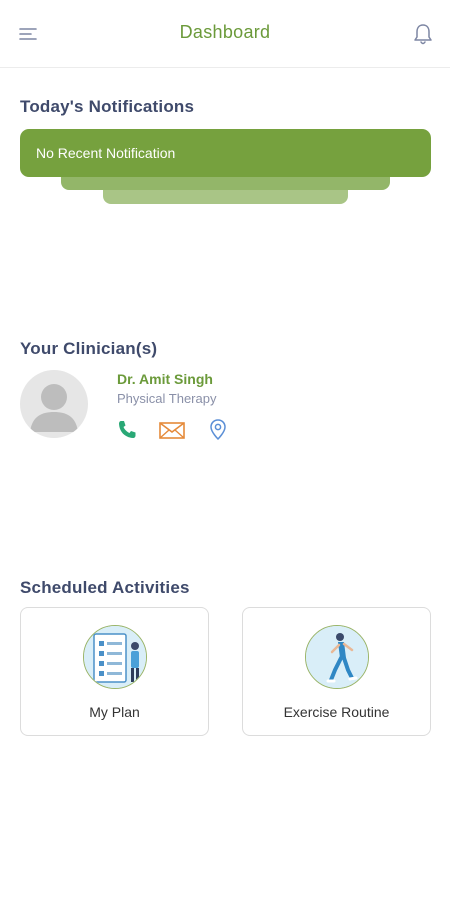 The image size is (450, 900). What do you see at coordinates (114, 712) in the screenshot?
I see `activity-label: My Plan` at bounding box center [114, 712].